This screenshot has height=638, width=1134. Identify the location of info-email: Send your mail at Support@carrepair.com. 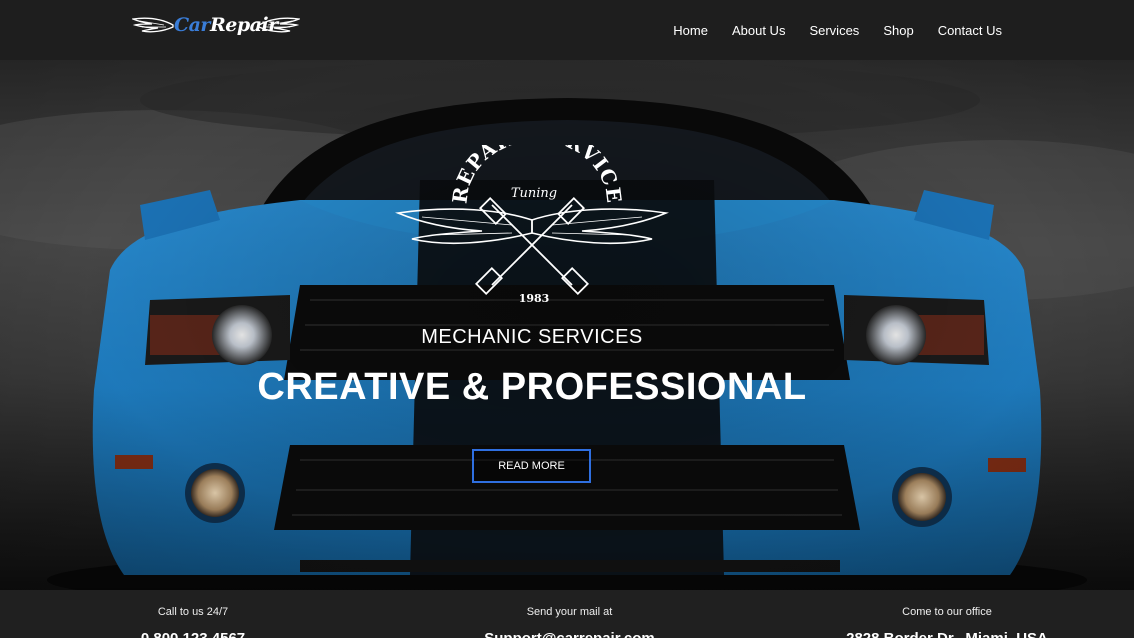
(569, 614).